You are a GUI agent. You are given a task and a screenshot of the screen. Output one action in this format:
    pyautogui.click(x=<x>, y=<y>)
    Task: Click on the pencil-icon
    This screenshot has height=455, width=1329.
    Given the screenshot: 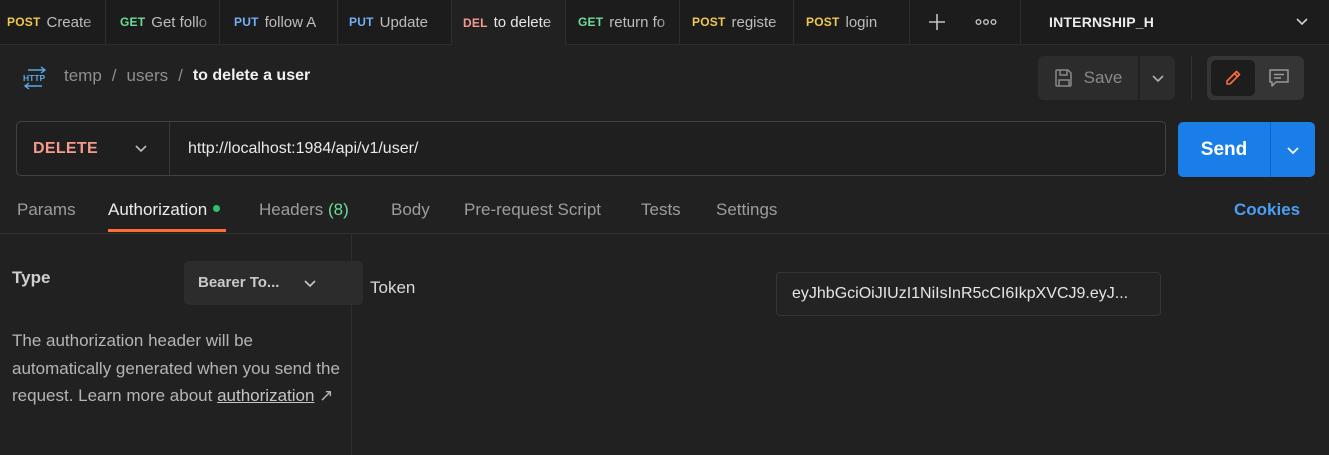 What is the action you would take?
    pyautogui.click(x=1233, y=77)
    